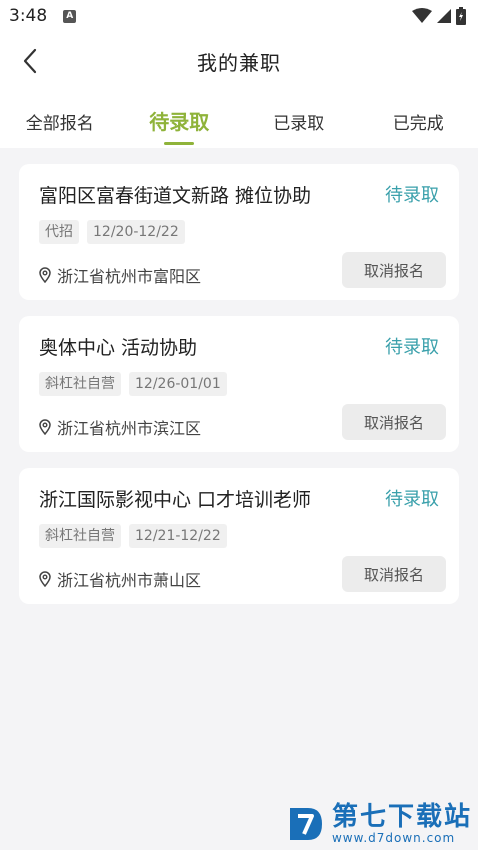 This screenshot has height=850, width=478. I want to click on job-date-tag: 12/21-12/22, so click(178, 536).